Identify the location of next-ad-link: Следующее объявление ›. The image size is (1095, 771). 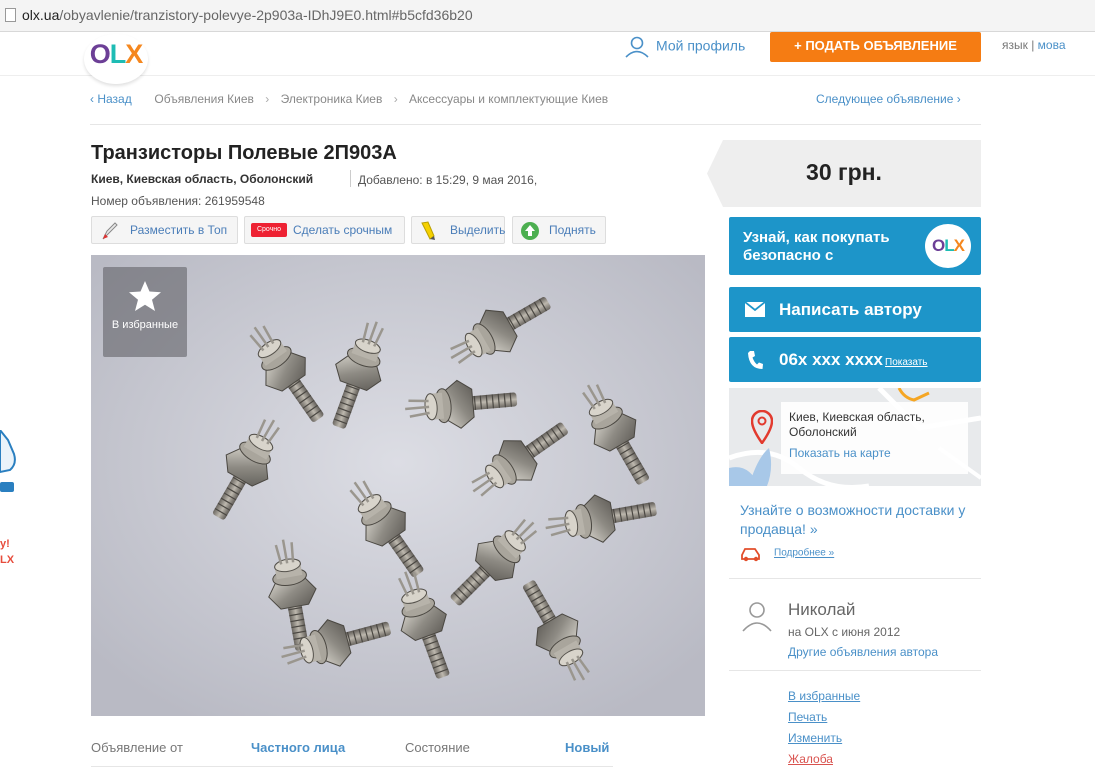
(888, 99).